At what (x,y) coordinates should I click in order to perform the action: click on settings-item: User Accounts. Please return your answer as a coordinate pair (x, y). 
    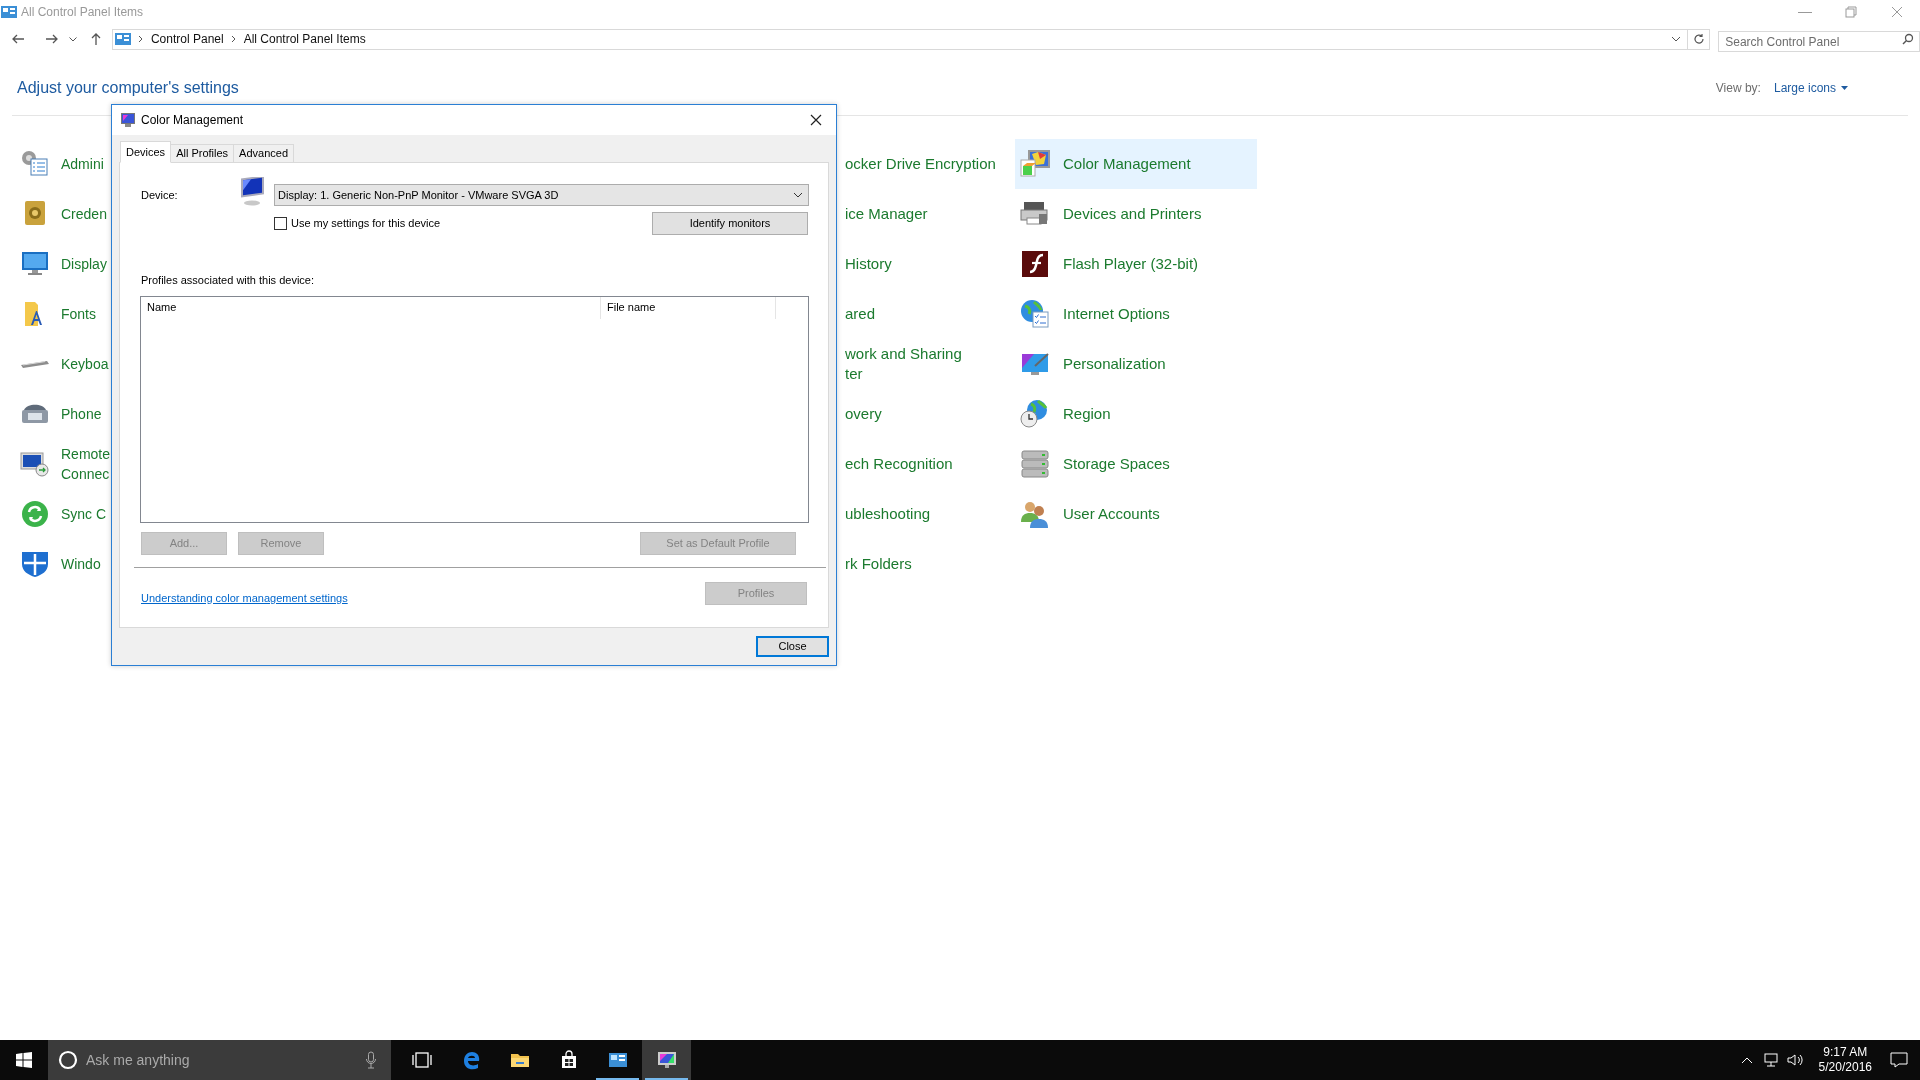
    Looking at the image, I should click on (1136, 514).